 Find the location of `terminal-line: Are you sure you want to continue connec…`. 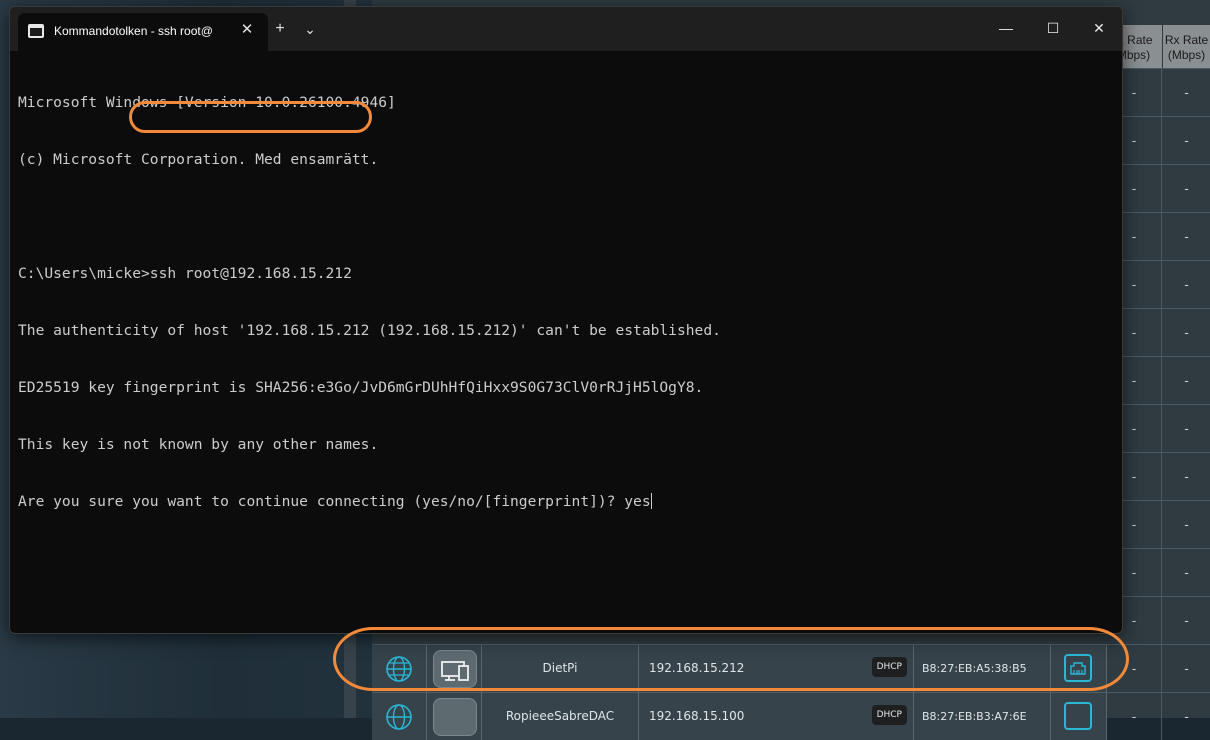

terminal-line: Are you sure you want to continue connec… is located at coordinates (334, 501).